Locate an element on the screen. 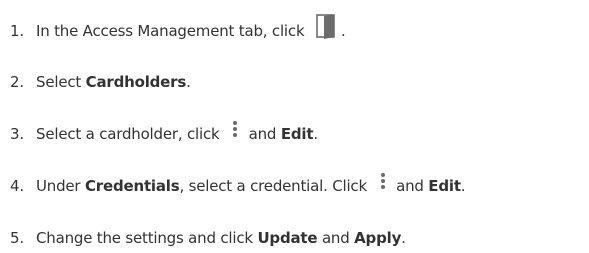 This screenshot has width=589, height=253. step-emphasis: Apply is located at coordinates (378, 238).